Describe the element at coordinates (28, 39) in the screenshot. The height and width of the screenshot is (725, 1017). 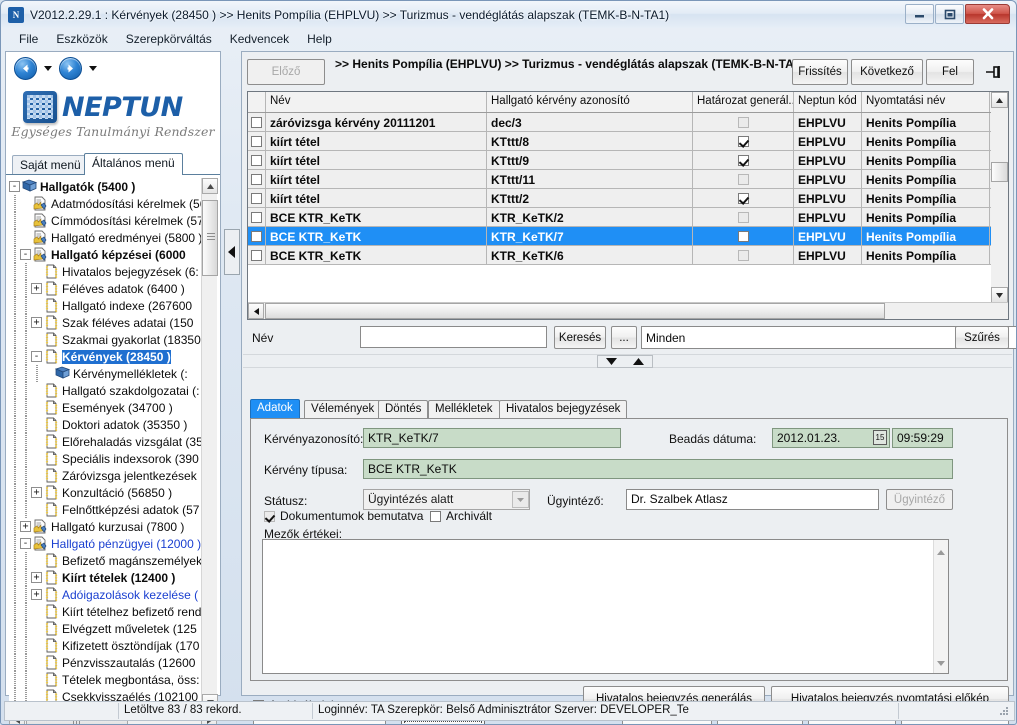
I see `menu-item-file: File` at that location.